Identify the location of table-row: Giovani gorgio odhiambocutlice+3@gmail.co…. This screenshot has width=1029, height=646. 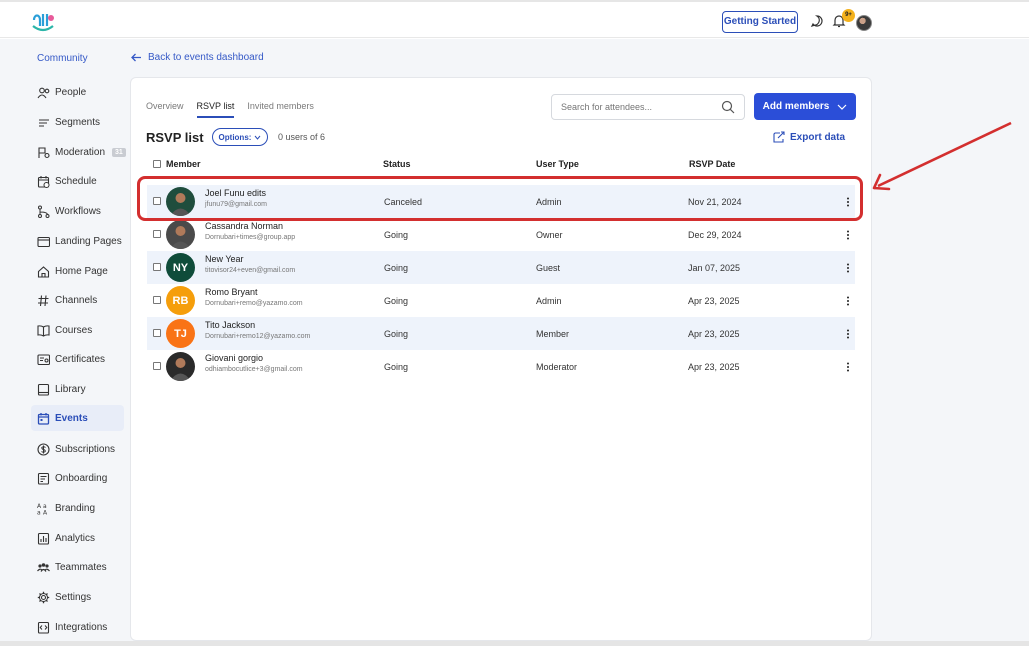
(501, 366).